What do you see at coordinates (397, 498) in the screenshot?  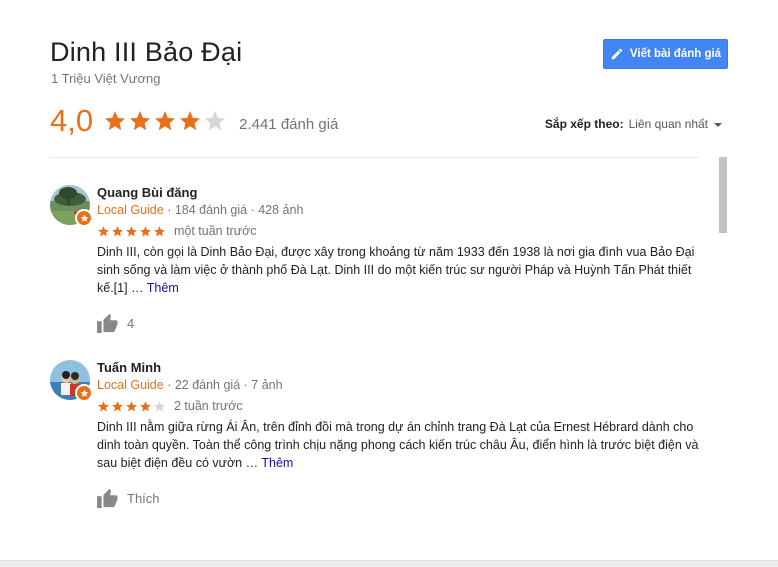 I see `like-button: Thích` at bounding box center [397, 498].